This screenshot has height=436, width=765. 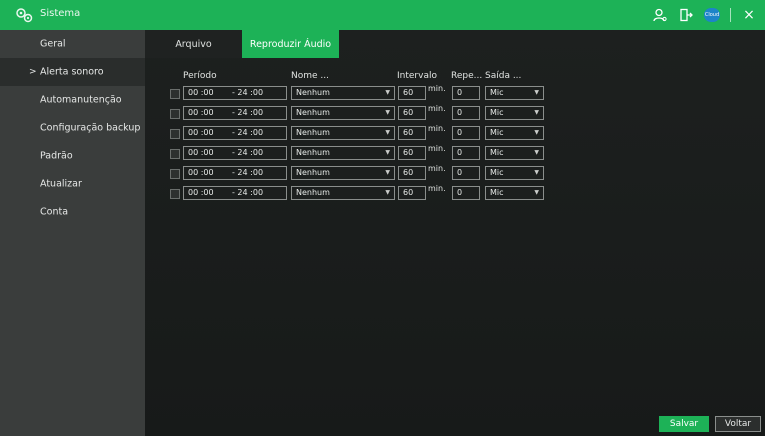 What do you see at coordinates (72, 100) in the screenshot?
I see `sidebar-item-automanutencao: Automanutenção` at bounding box center [72, 100].